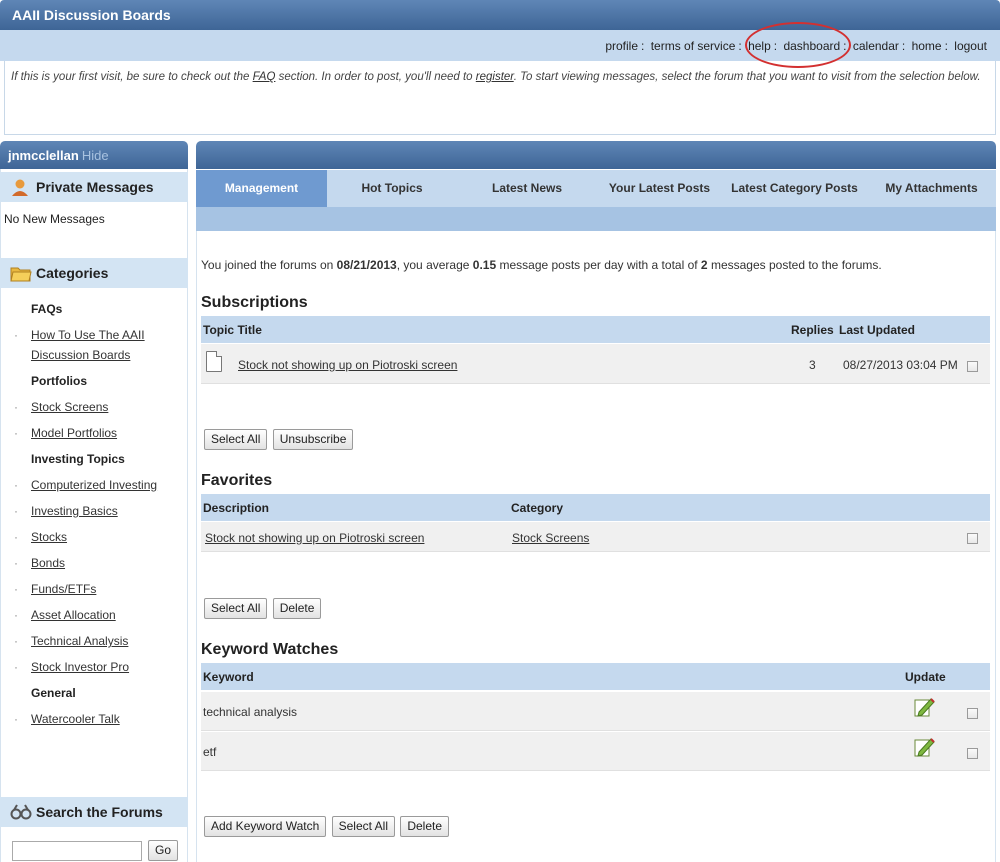 The width and height of the screenshot is (1000, 862). What do you see at coordinates (972, 366) in the screenshot?
I see `subscription-checkbox` at bounding box center [972, 366].